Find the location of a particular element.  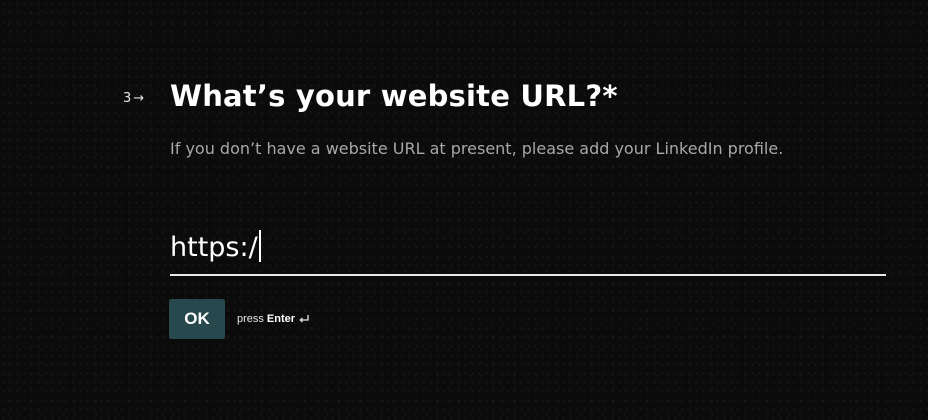

submit-row: OK press Enter is located at coordinates (239, 319).